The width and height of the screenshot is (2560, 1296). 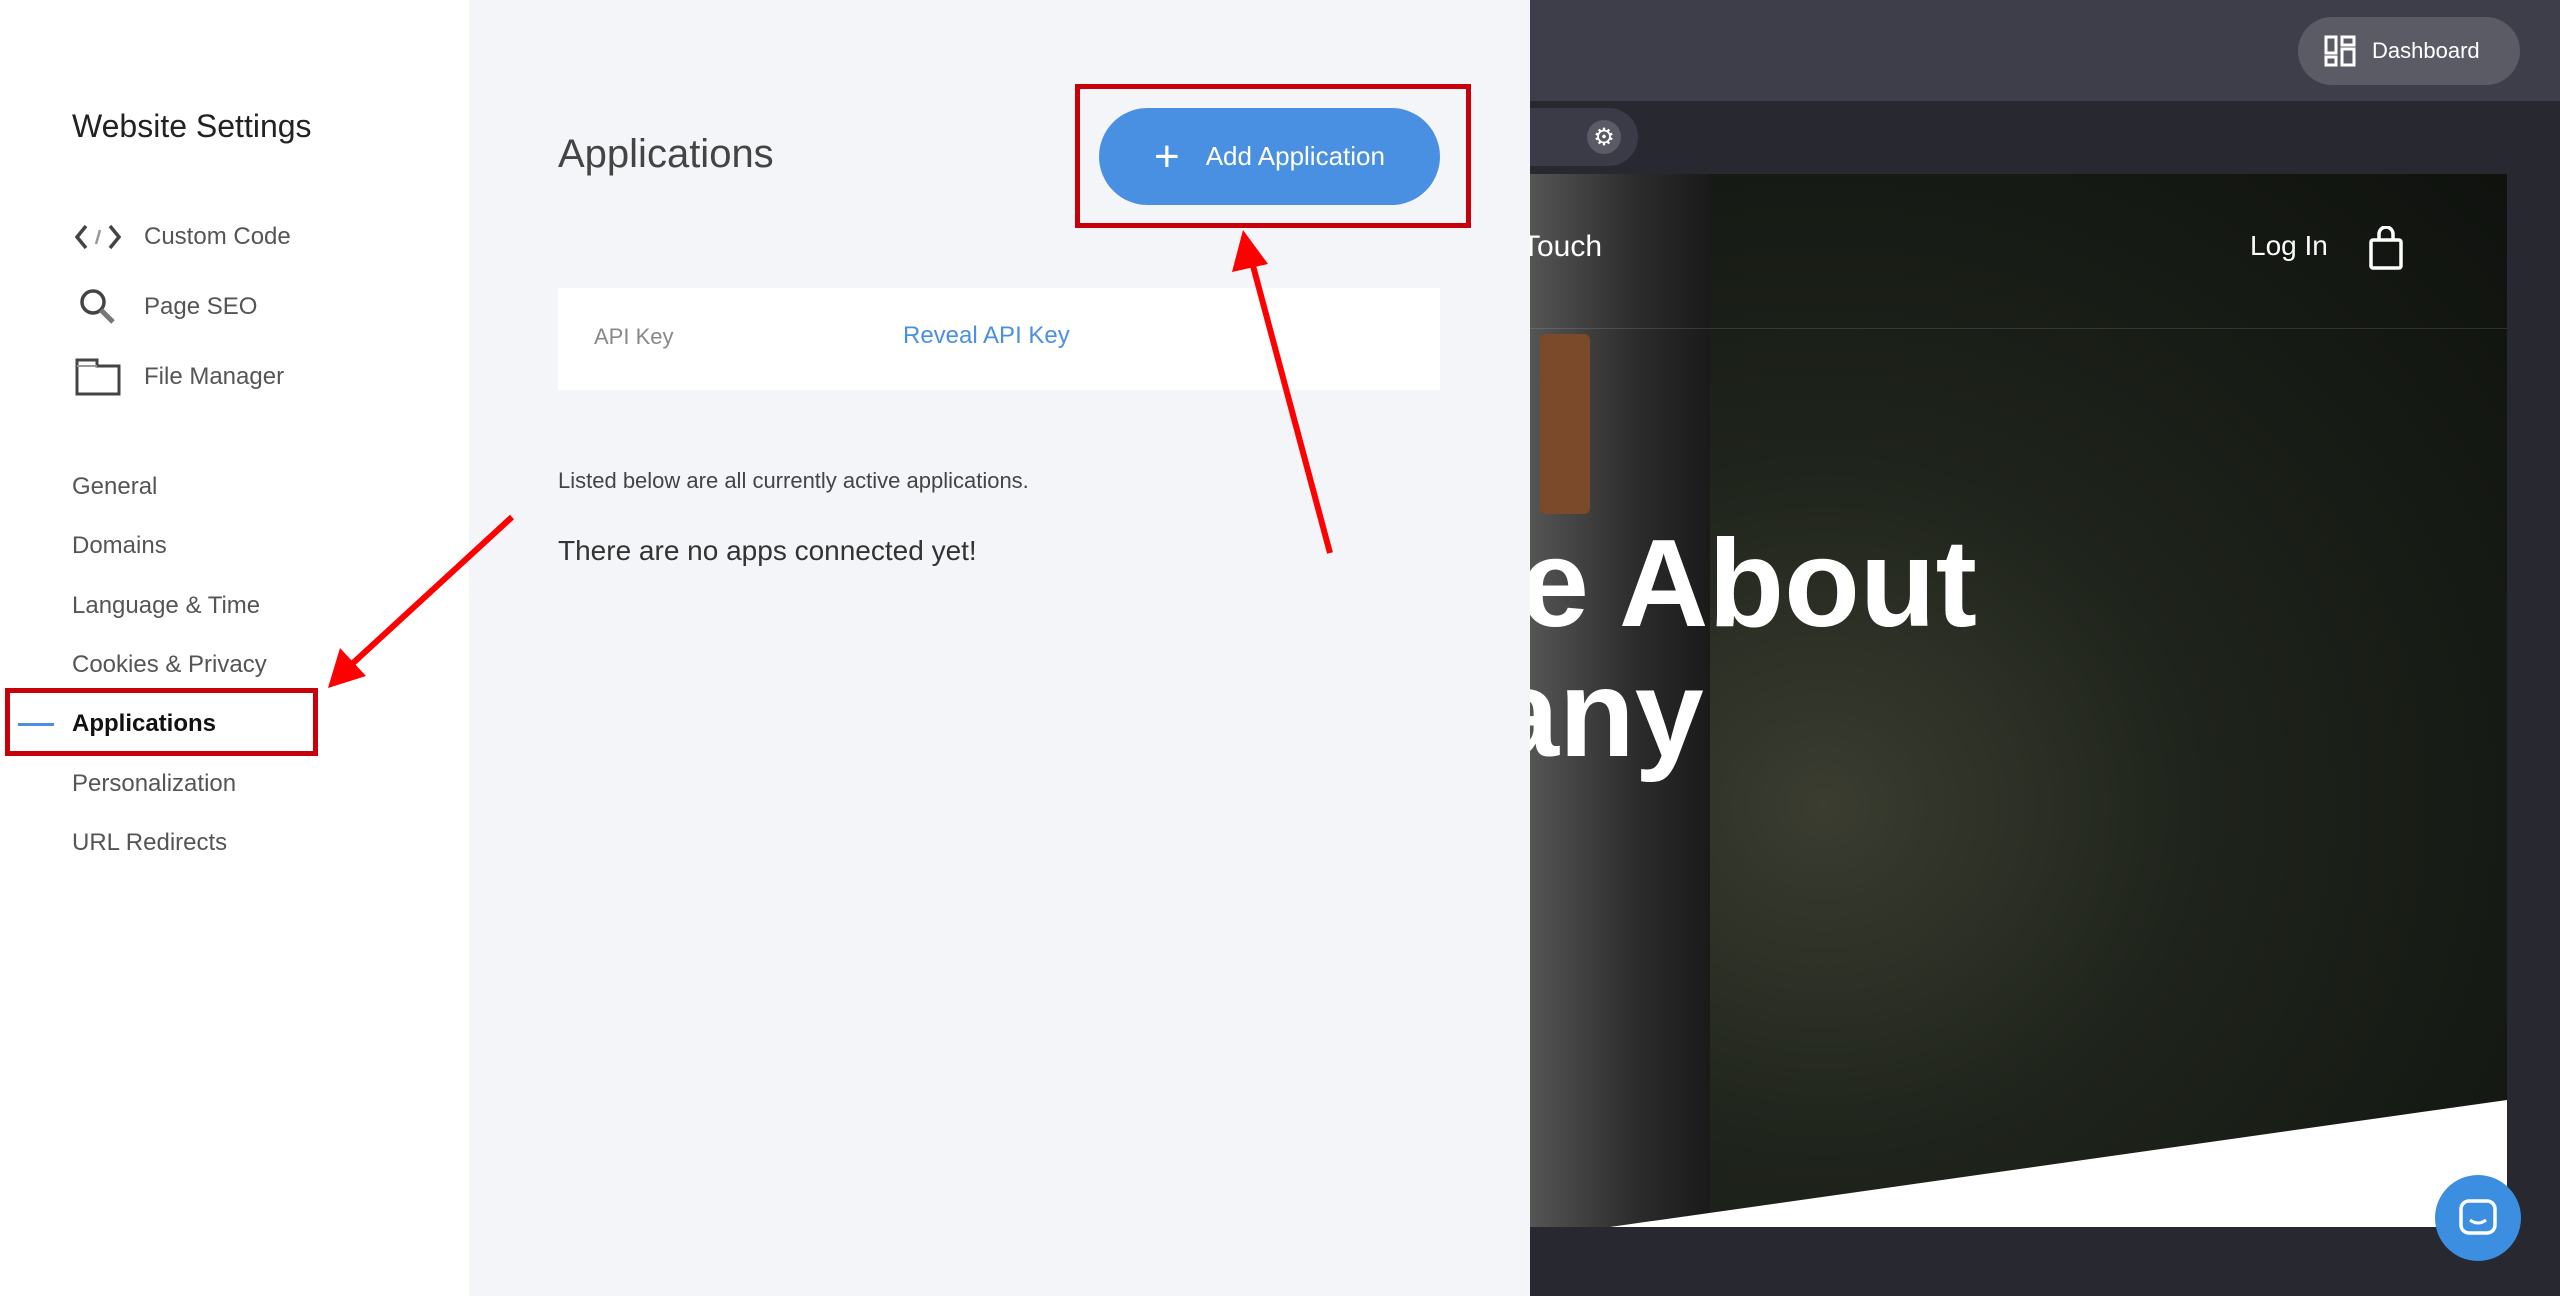 What do you see at coordinates (161, 722) in the screenshot?
I see `annotation-box-applications` at bounding box center [161, 722].